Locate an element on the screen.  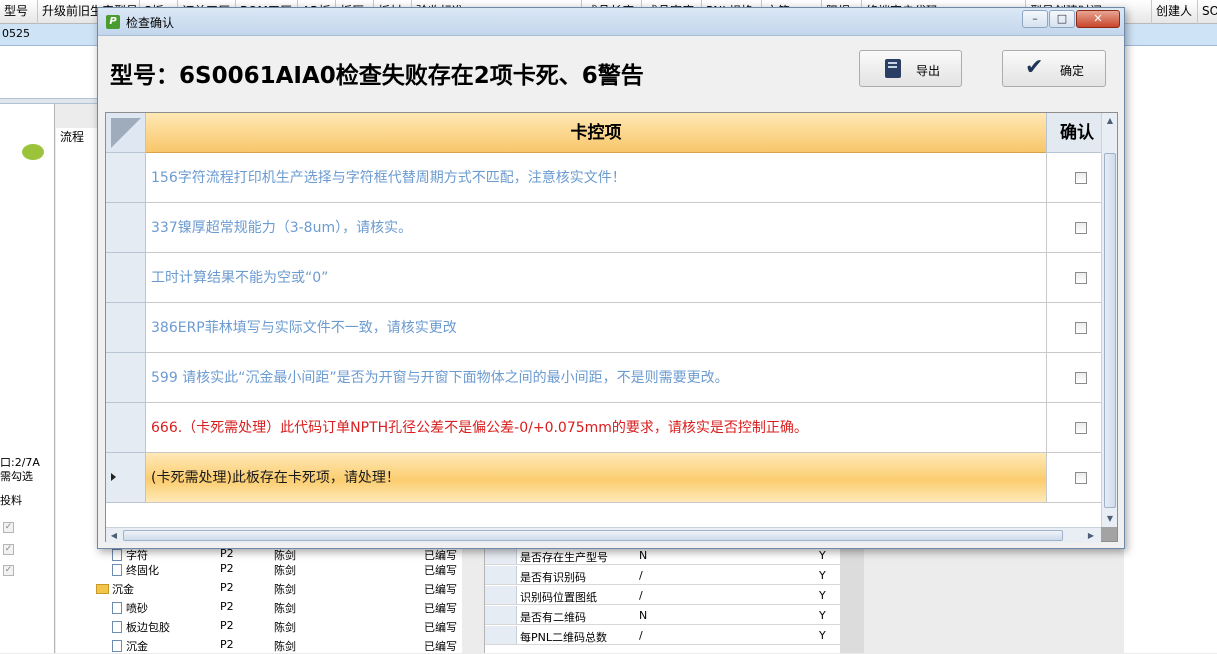
attribute-row: 每PNL二维码总数 / Y is located at coordinates (663, 635).